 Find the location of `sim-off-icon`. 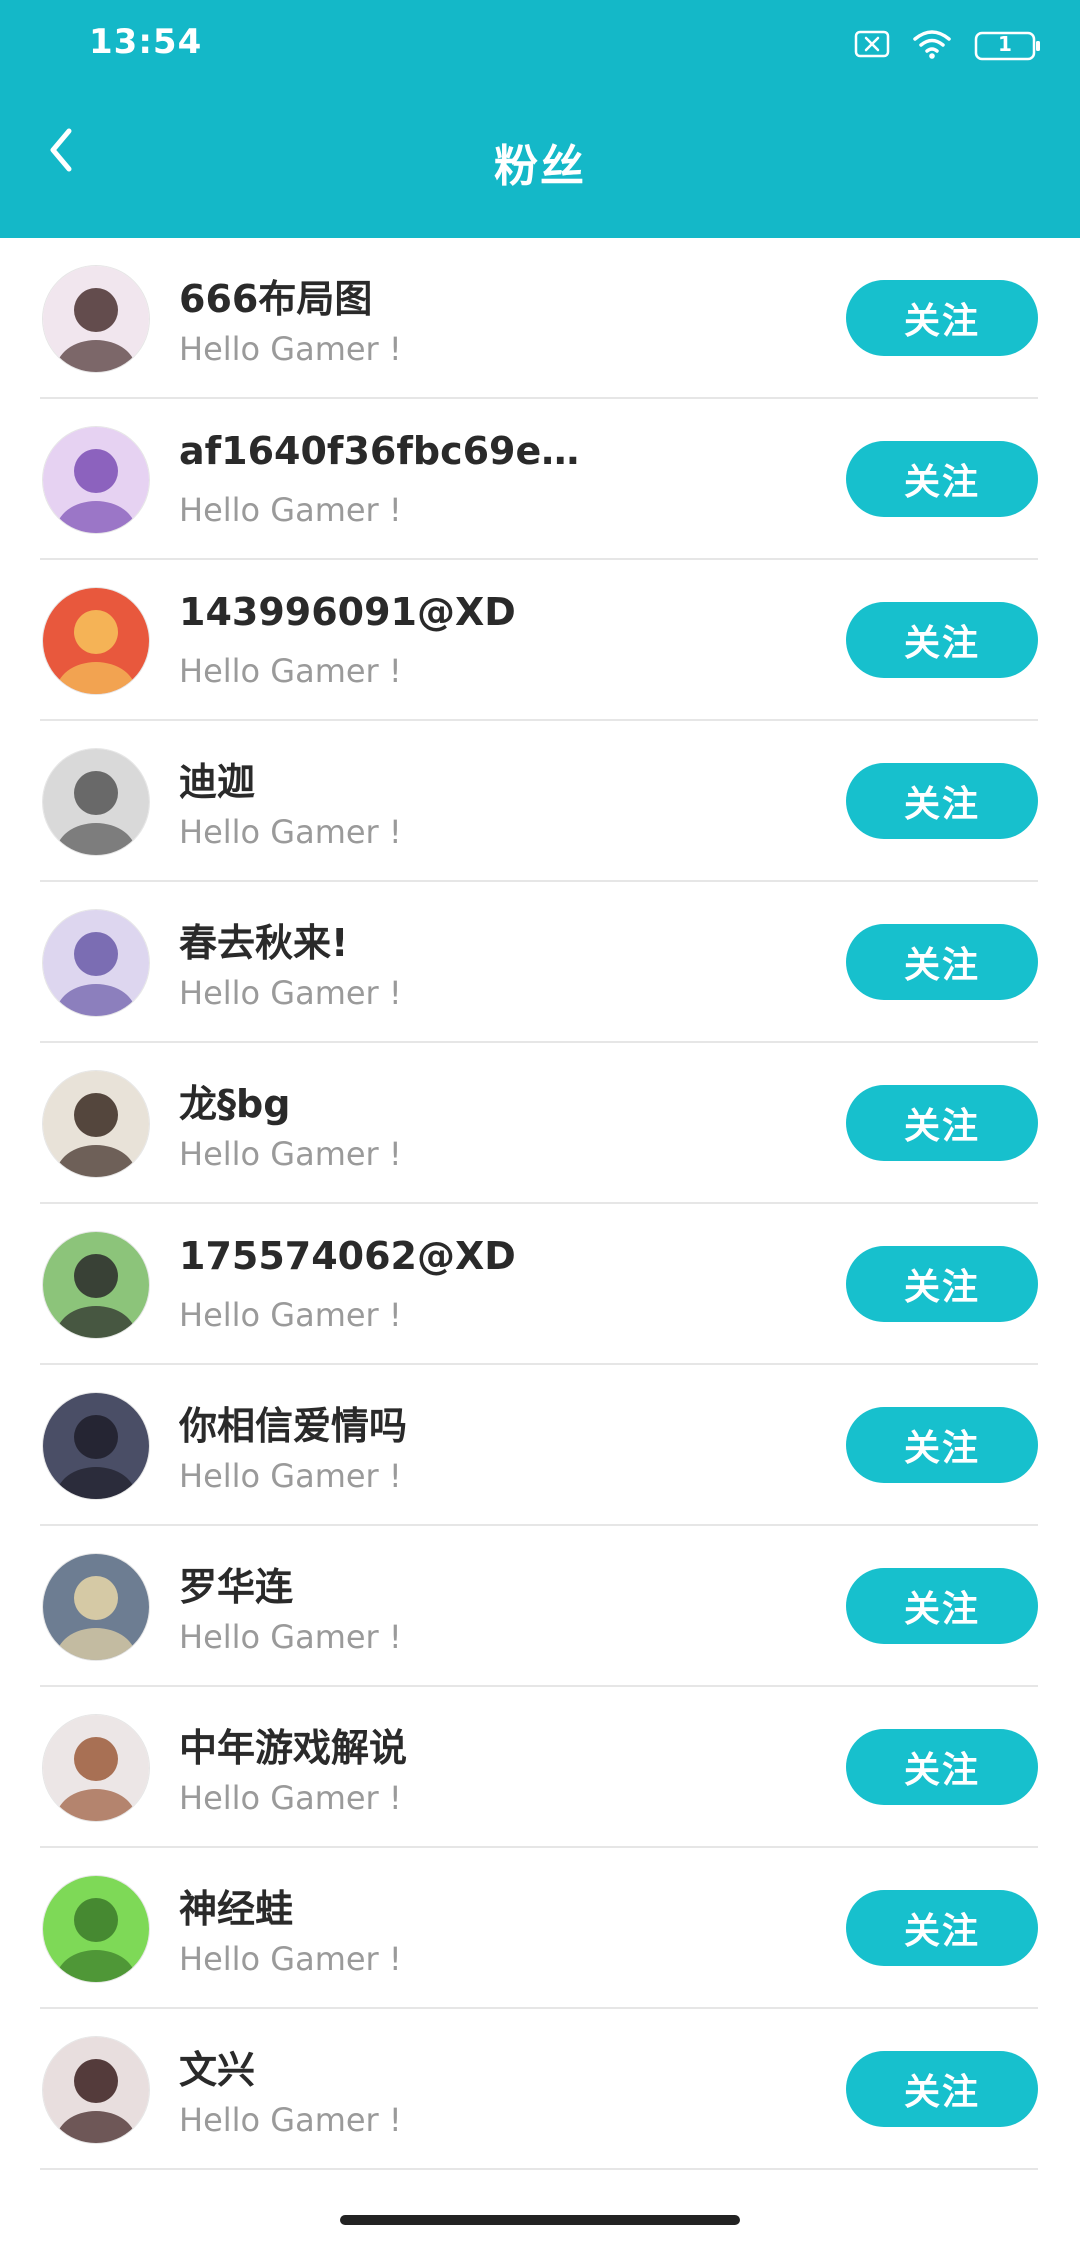

sim-off-icon is located at coordinates (872, 46).